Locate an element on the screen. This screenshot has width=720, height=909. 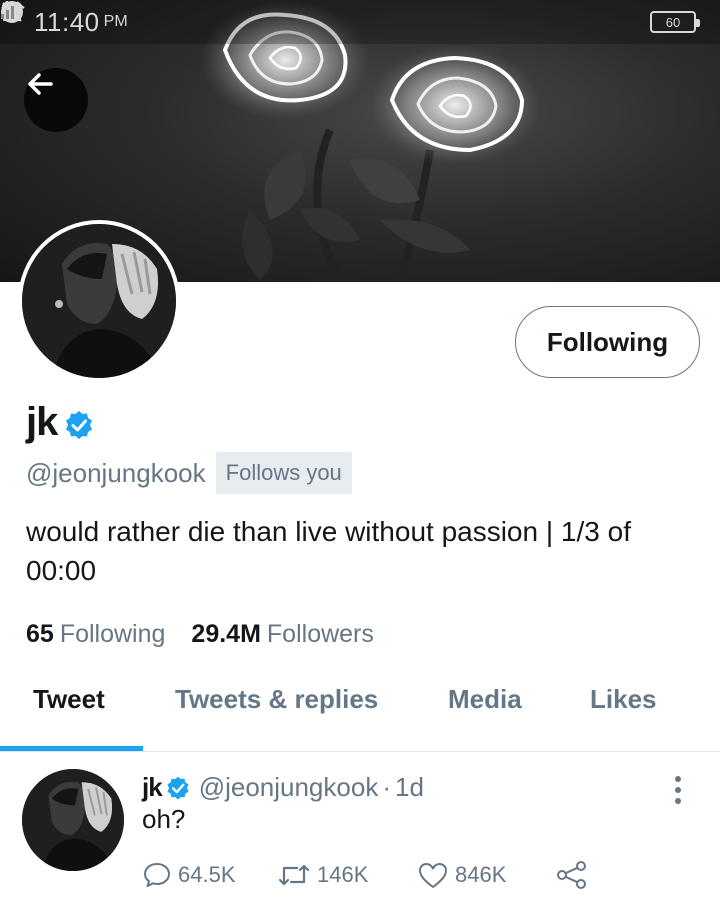
profile-avatar is located at coordinates (99, 301).